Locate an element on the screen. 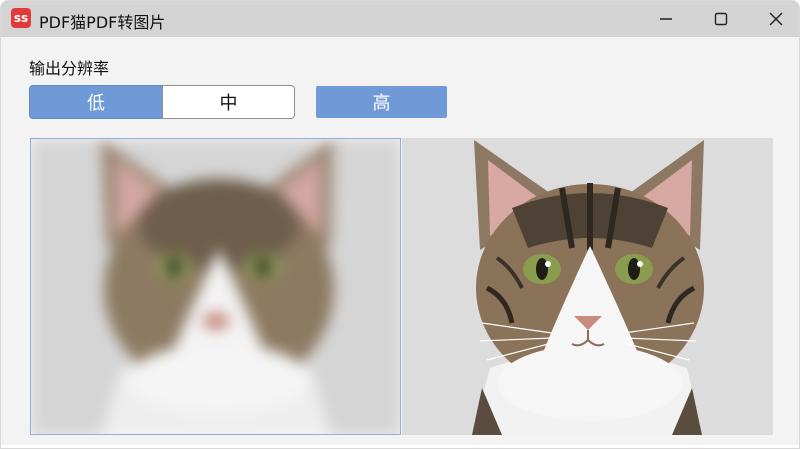  close-icon is located at coordinates (776, 19).